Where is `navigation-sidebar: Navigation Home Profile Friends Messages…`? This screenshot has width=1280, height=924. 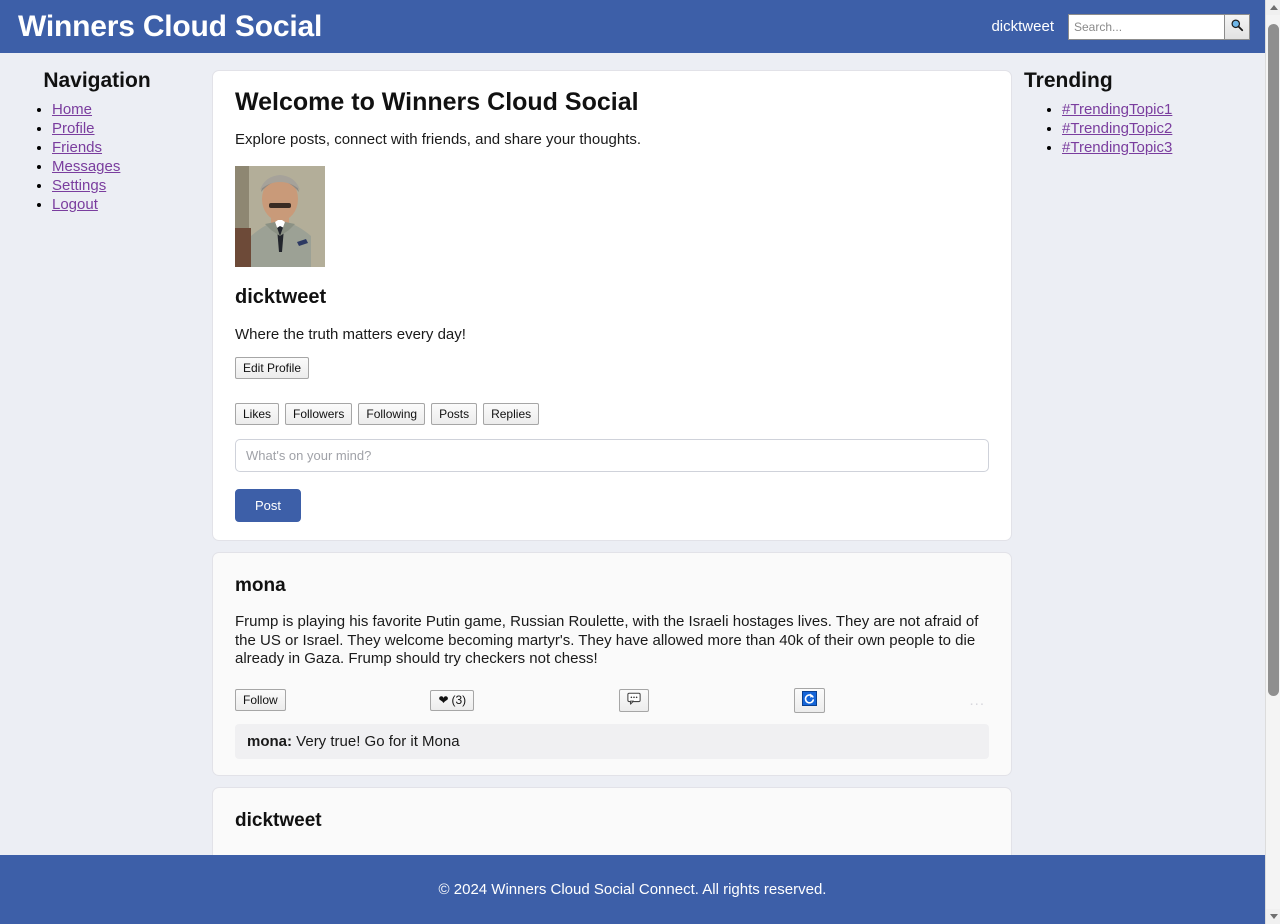
navigation-sidebar: Navigation Home Profile Friends Messages… is located at coordinates (106, 133).